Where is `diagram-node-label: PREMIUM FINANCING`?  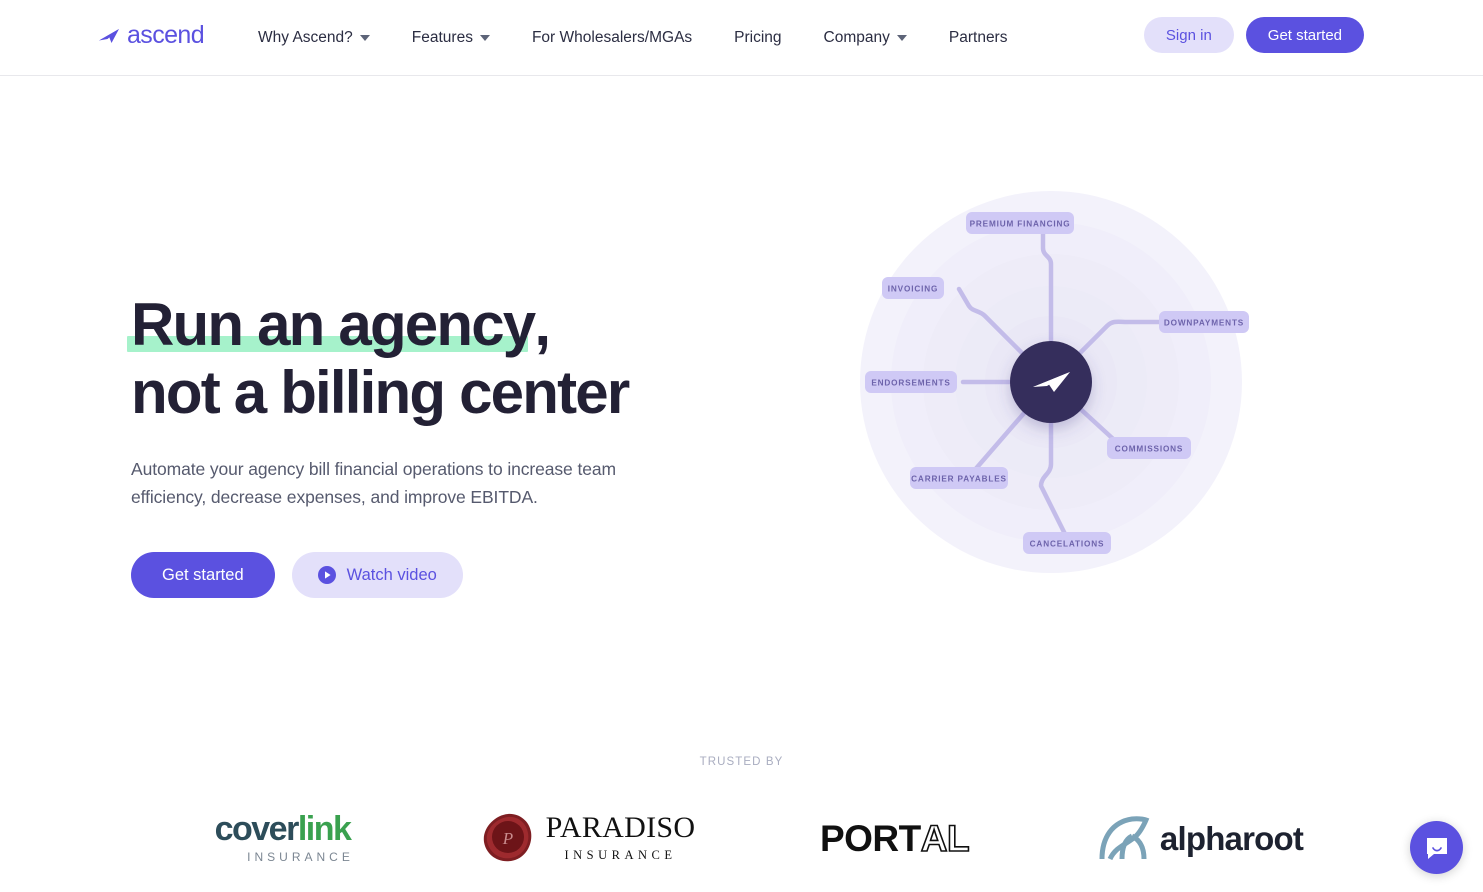
diagram-node-label: PREMIUM FINANCING is located at coordinates (1020, 224).